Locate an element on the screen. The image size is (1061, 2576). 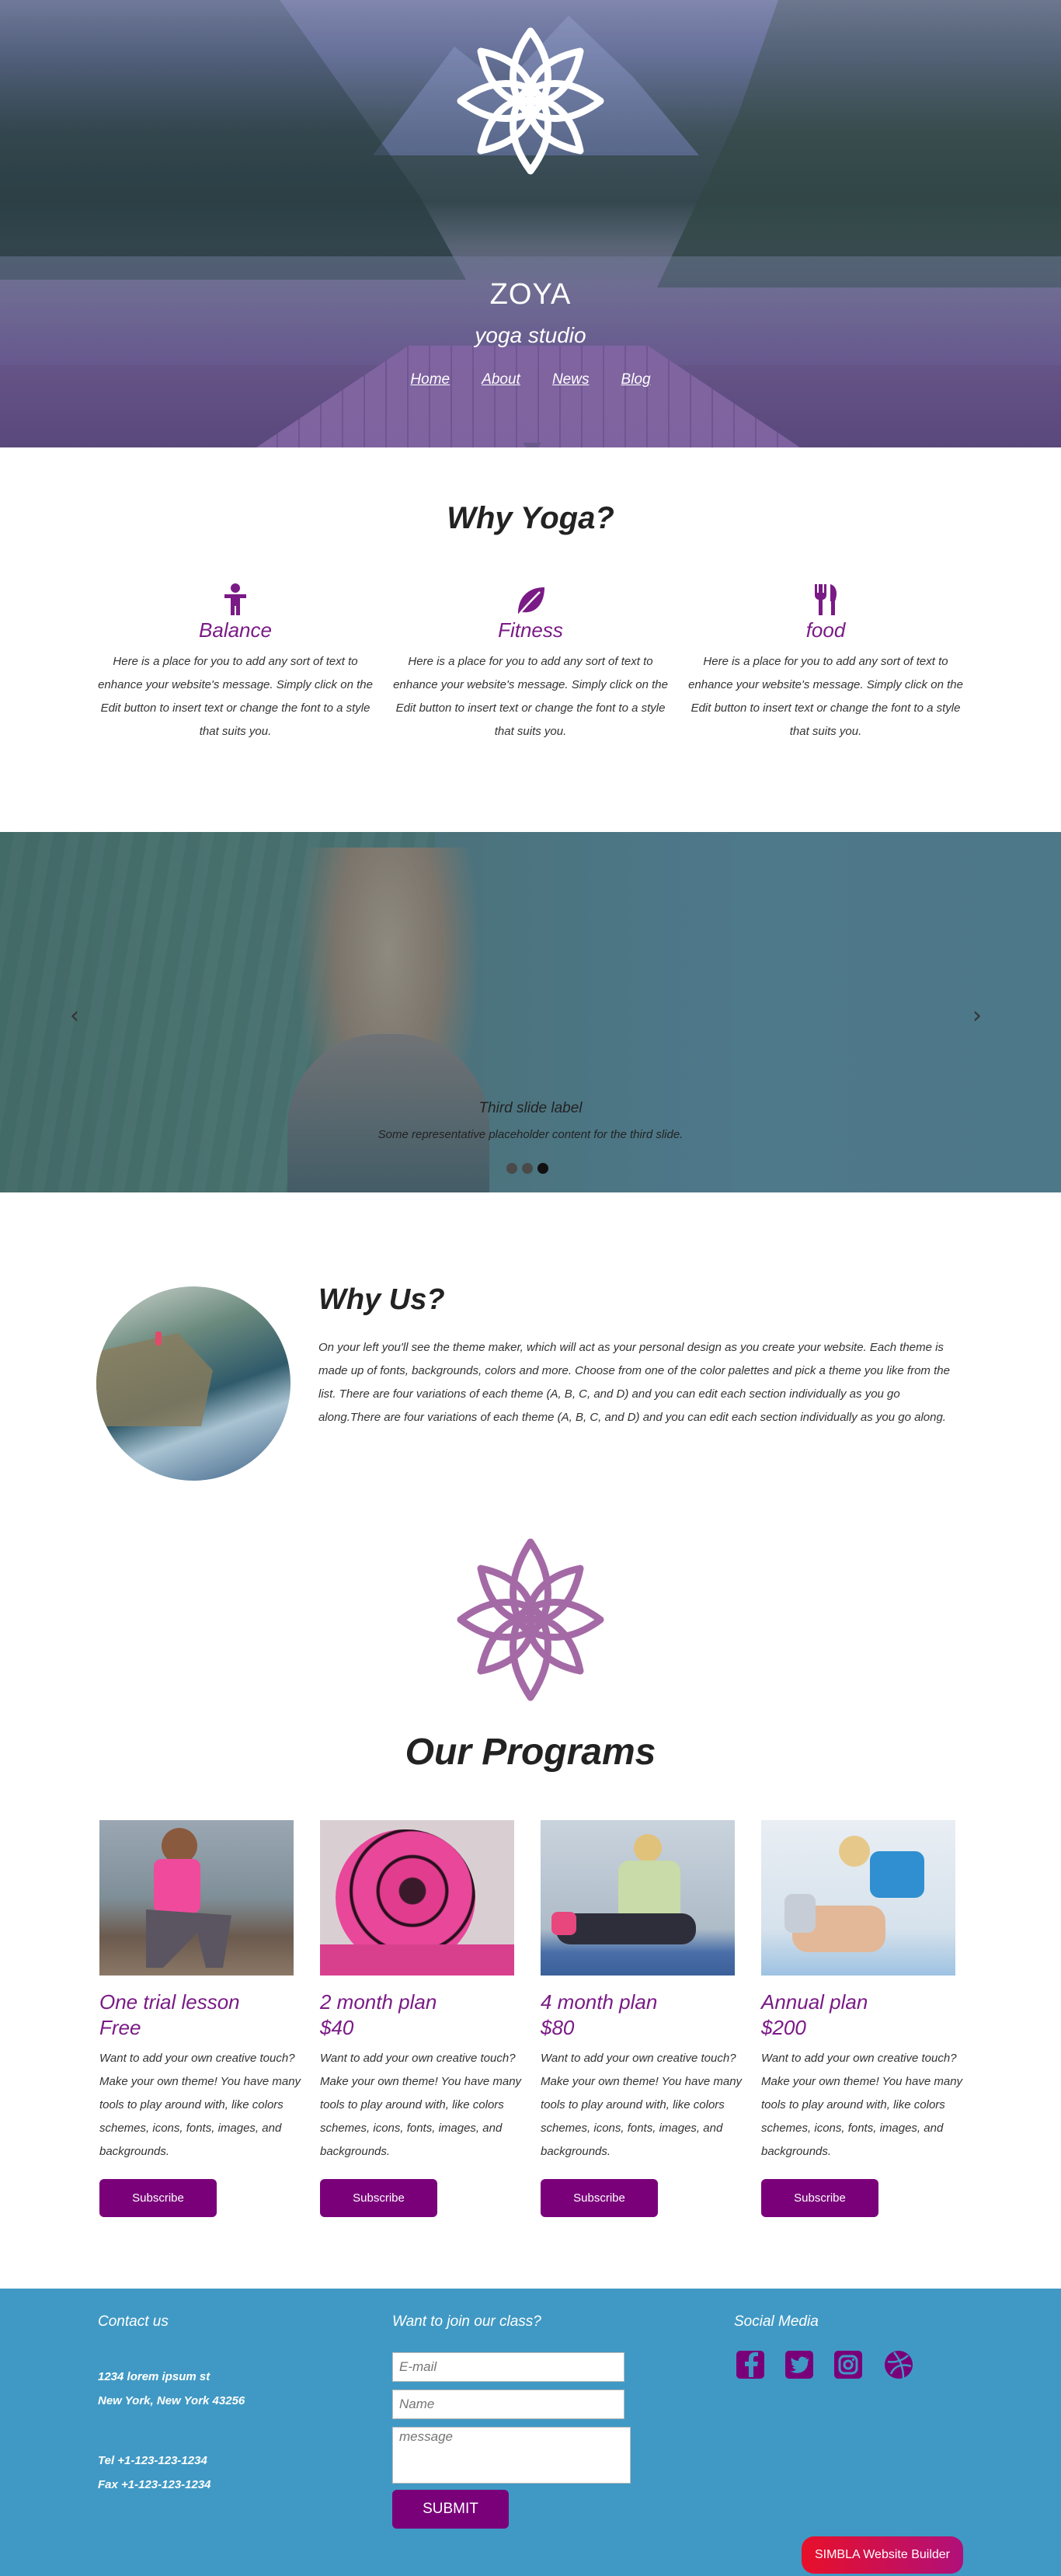
chevron-right-icon: › is located at coordinates (977, 1016).